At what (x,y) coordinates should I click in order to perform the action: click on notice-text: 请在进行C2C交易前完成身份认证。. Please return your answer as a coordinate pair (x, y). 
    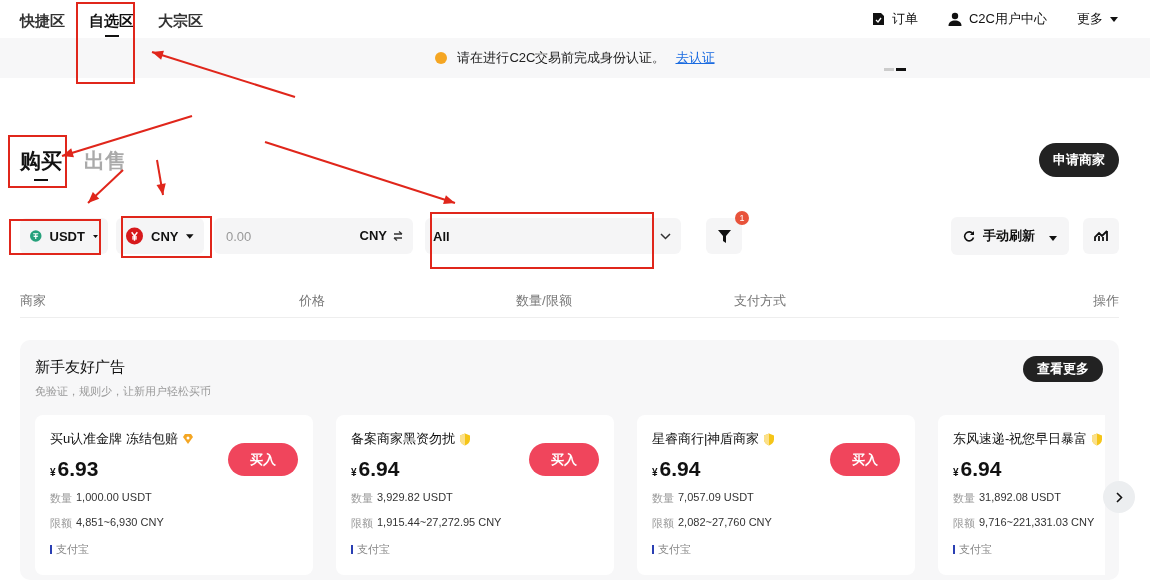
    Looking at the image, I should click on (561, 58).